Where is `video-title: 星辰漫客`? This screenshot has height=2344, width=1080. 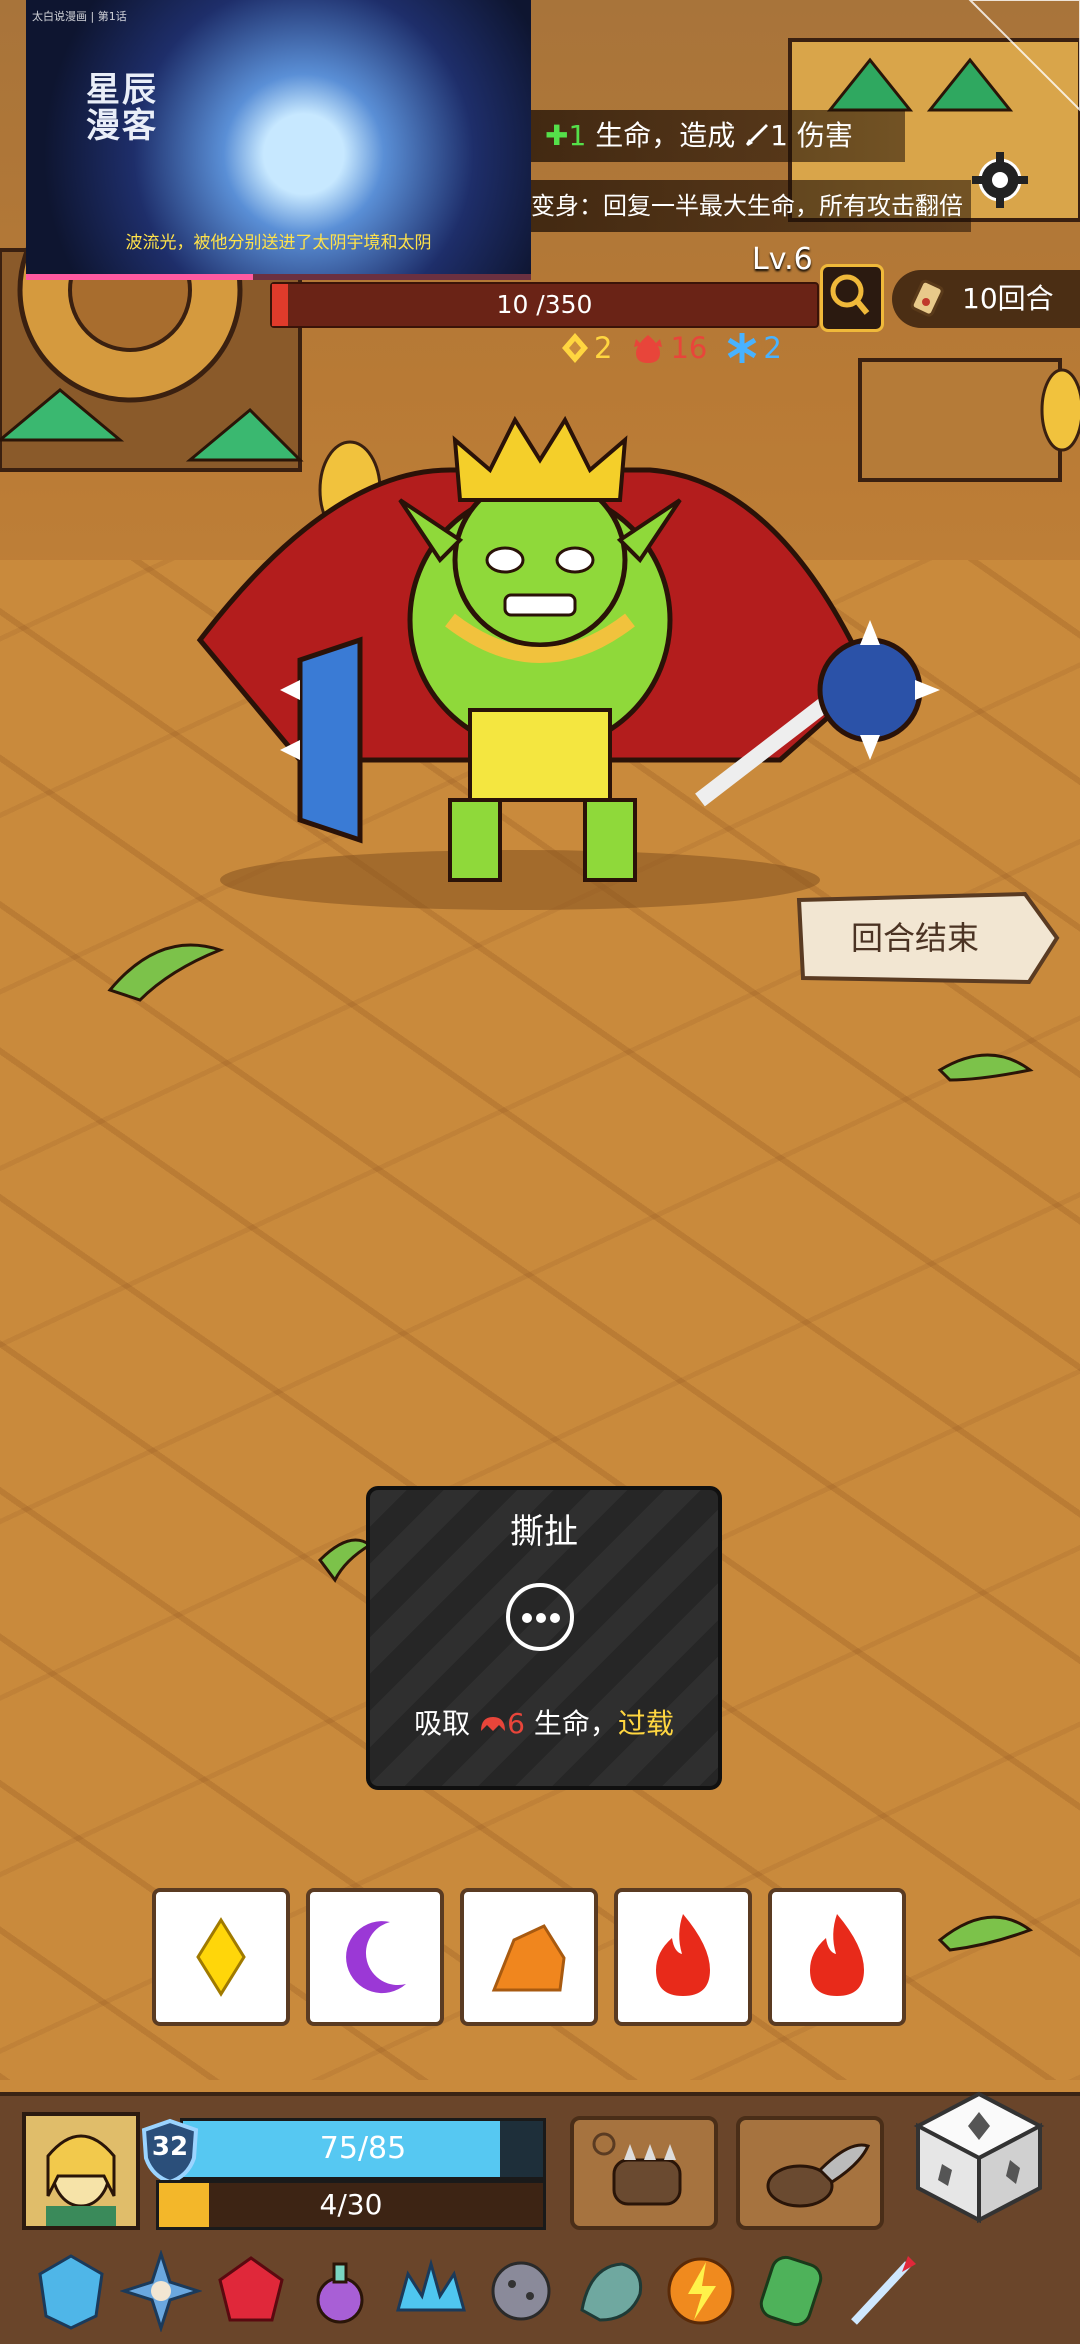 video-title: 星辰漫客 is located at coordinates (122, 108).